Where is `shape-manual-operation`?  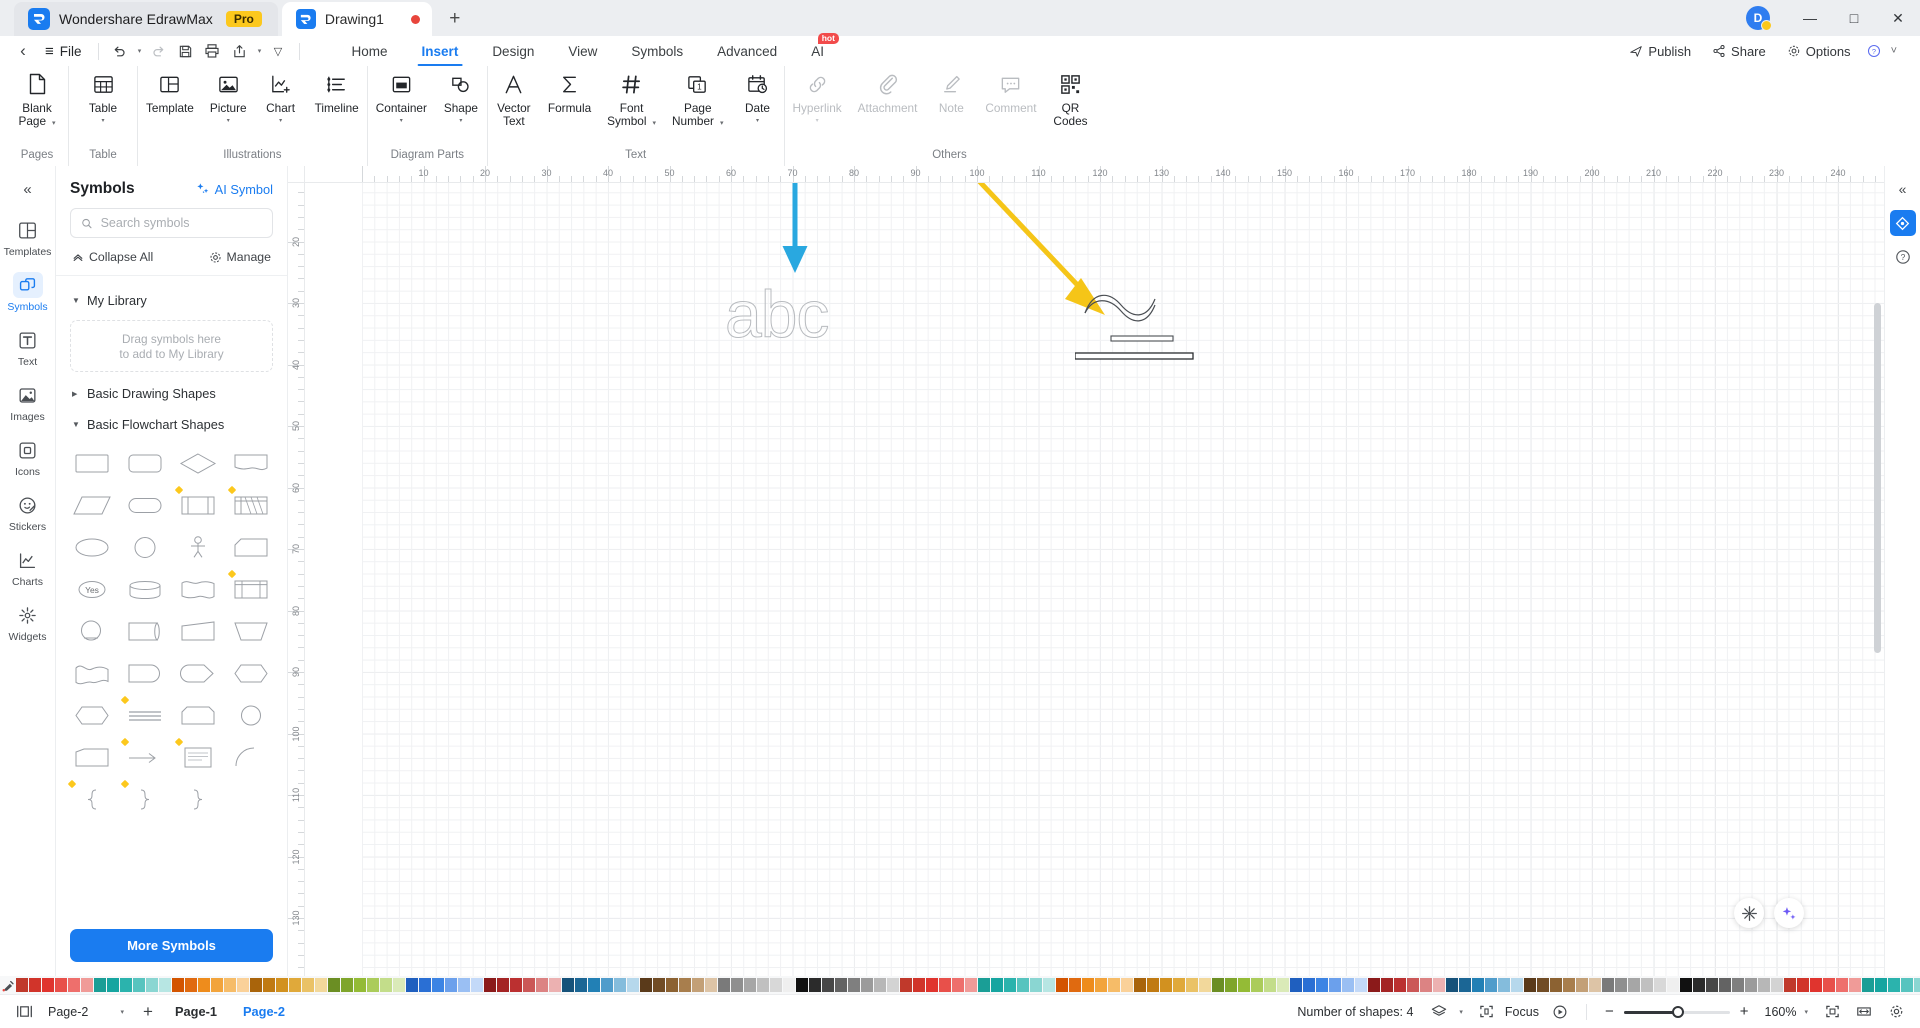
shape-manual-operation is located at coordinates (198, 631).